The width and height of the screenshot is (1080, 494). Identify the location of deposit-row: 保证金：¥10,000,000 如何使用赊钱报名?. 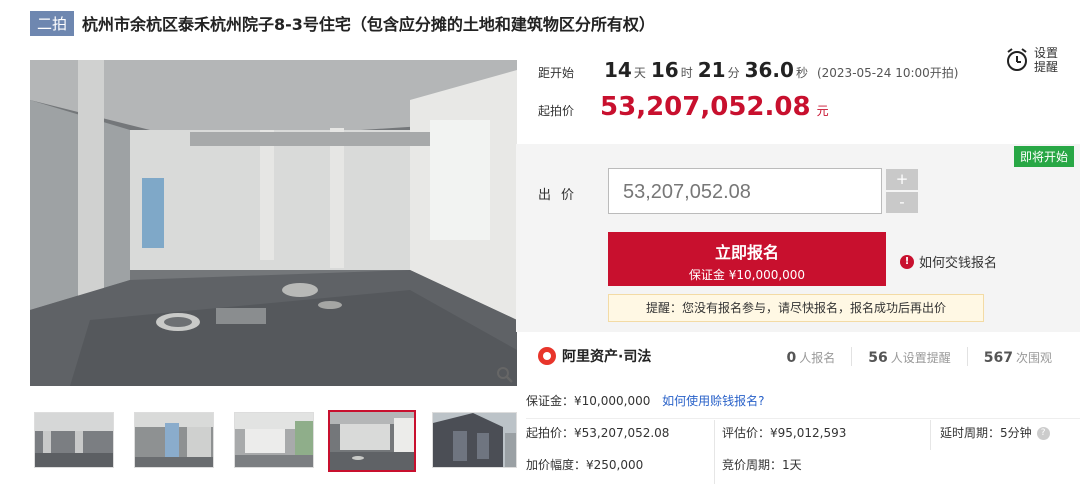
(645, 400).